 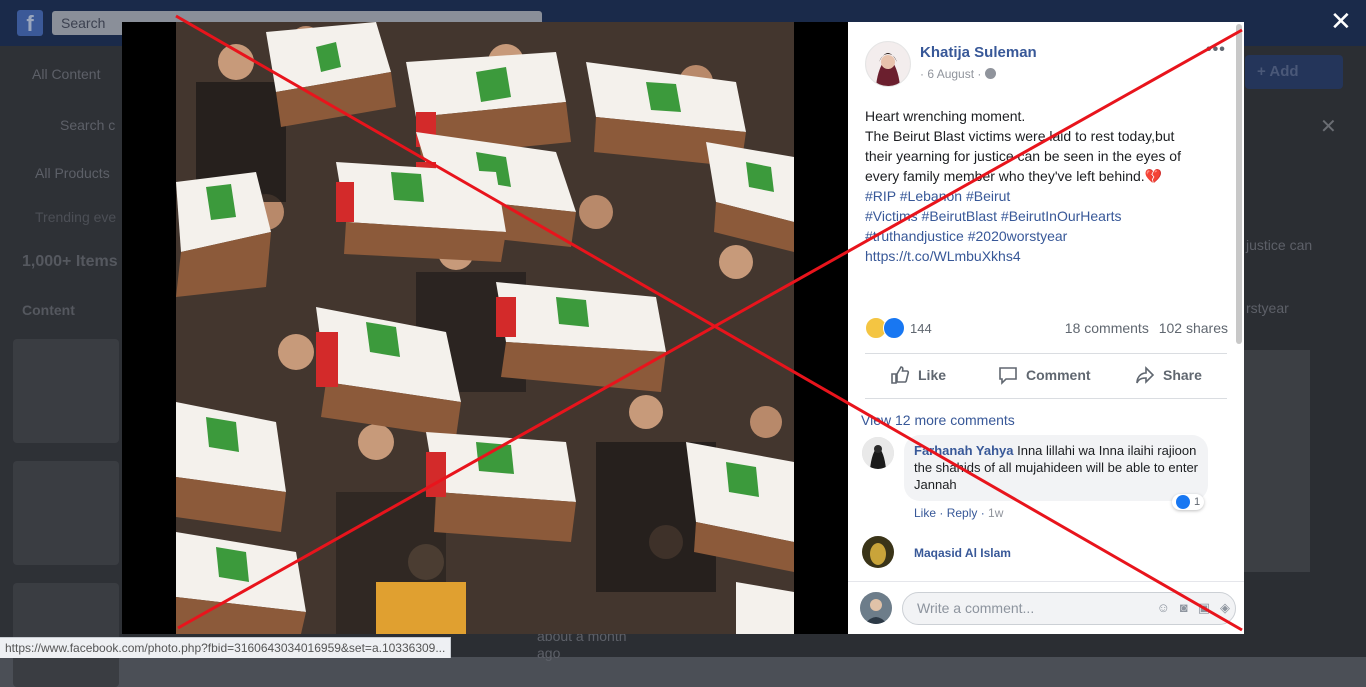 I want to click on post-meta: · 6 August ·, so click(x=958, y=74).